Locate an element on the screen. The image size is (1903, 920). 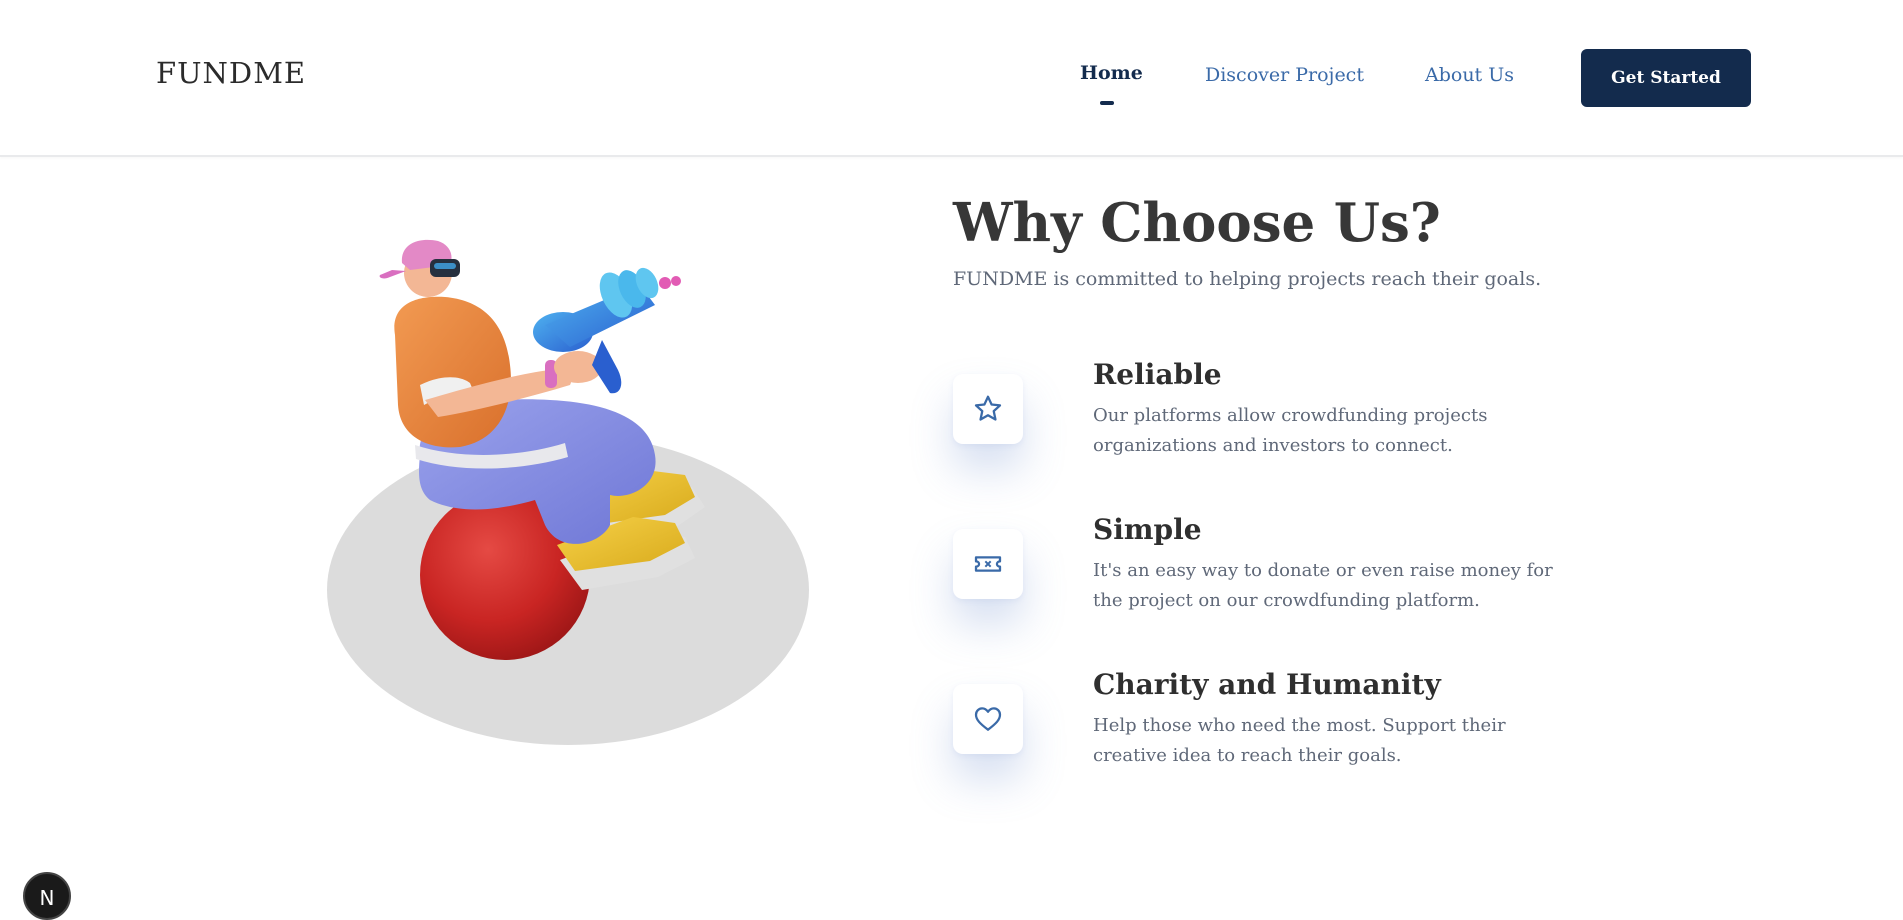
simple-icon-card is located at coordinates (988, 564).